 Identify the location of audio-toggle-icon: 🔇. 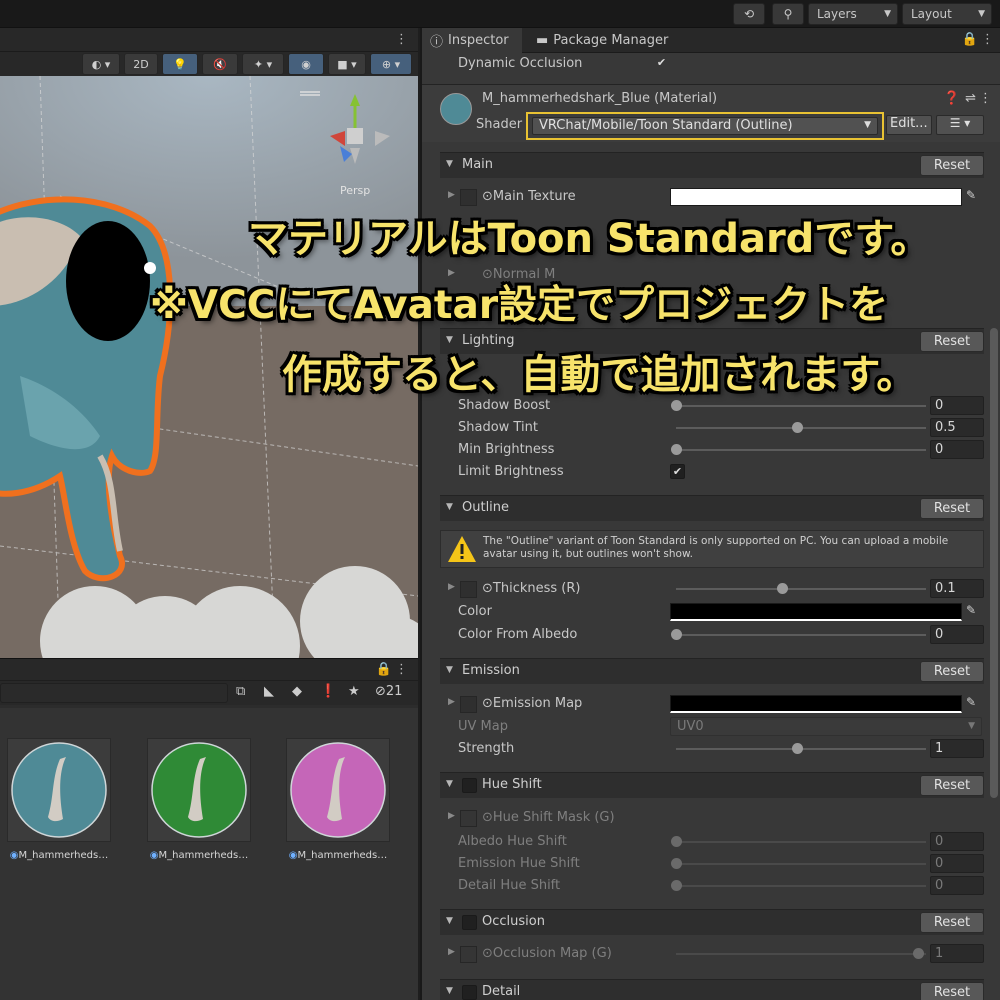
(220, 64).